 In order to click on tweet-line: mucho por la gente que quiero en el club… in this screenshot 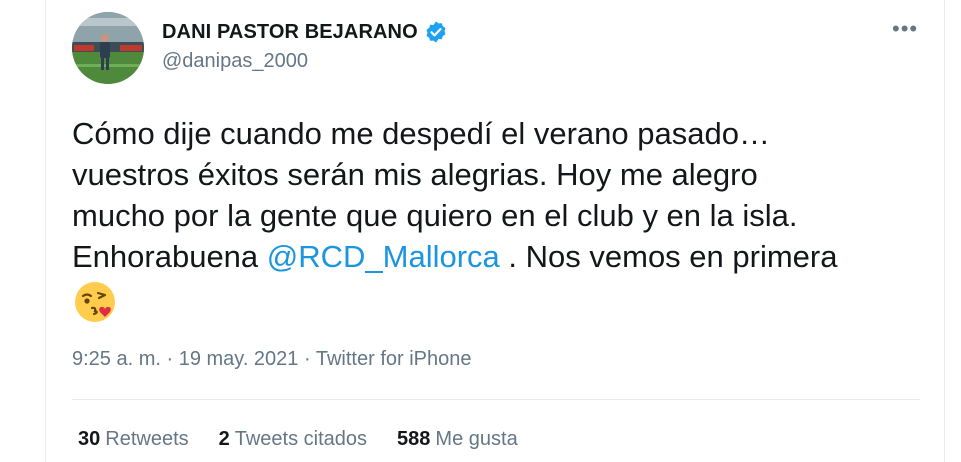, I will do `click(435, 215)`.